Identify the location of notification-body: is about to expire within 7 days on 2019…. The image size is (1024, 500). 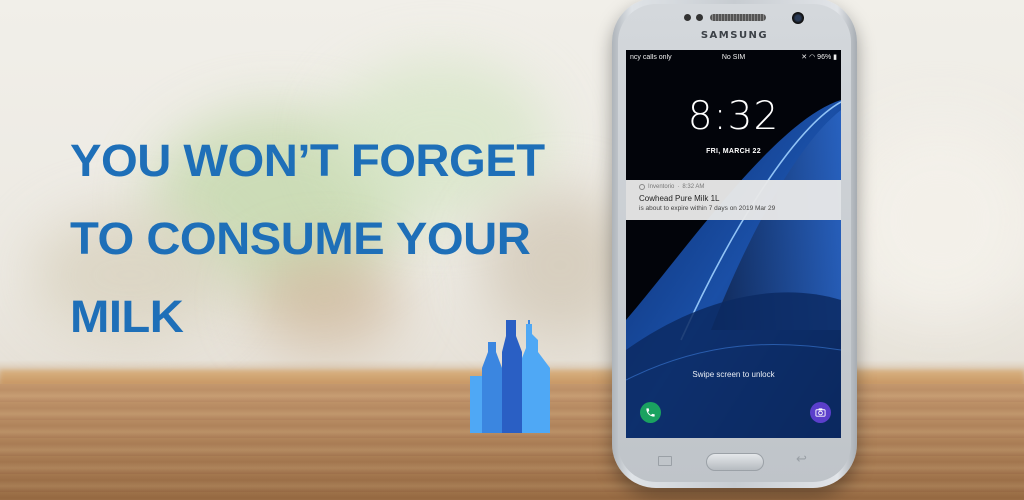
(707, 208).